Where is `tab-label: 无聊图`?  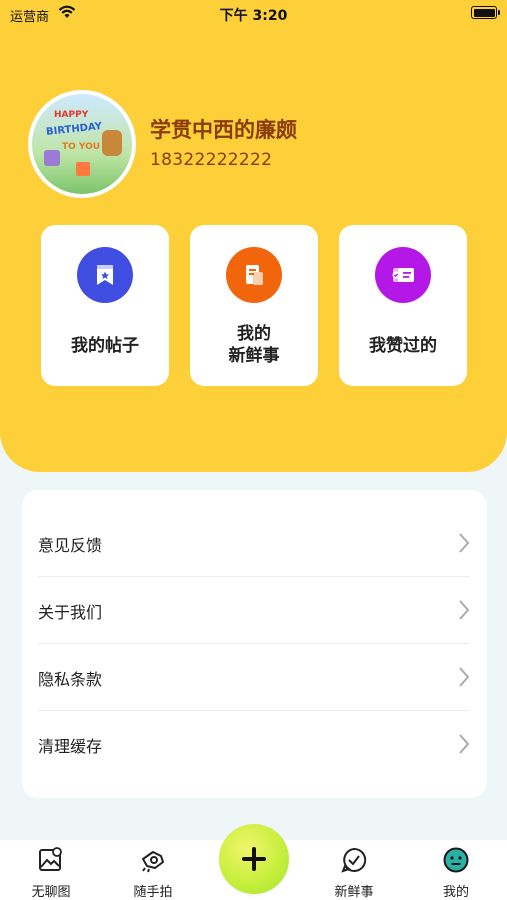
tab-label: 无聊图 is located at coordinates (51, 892).